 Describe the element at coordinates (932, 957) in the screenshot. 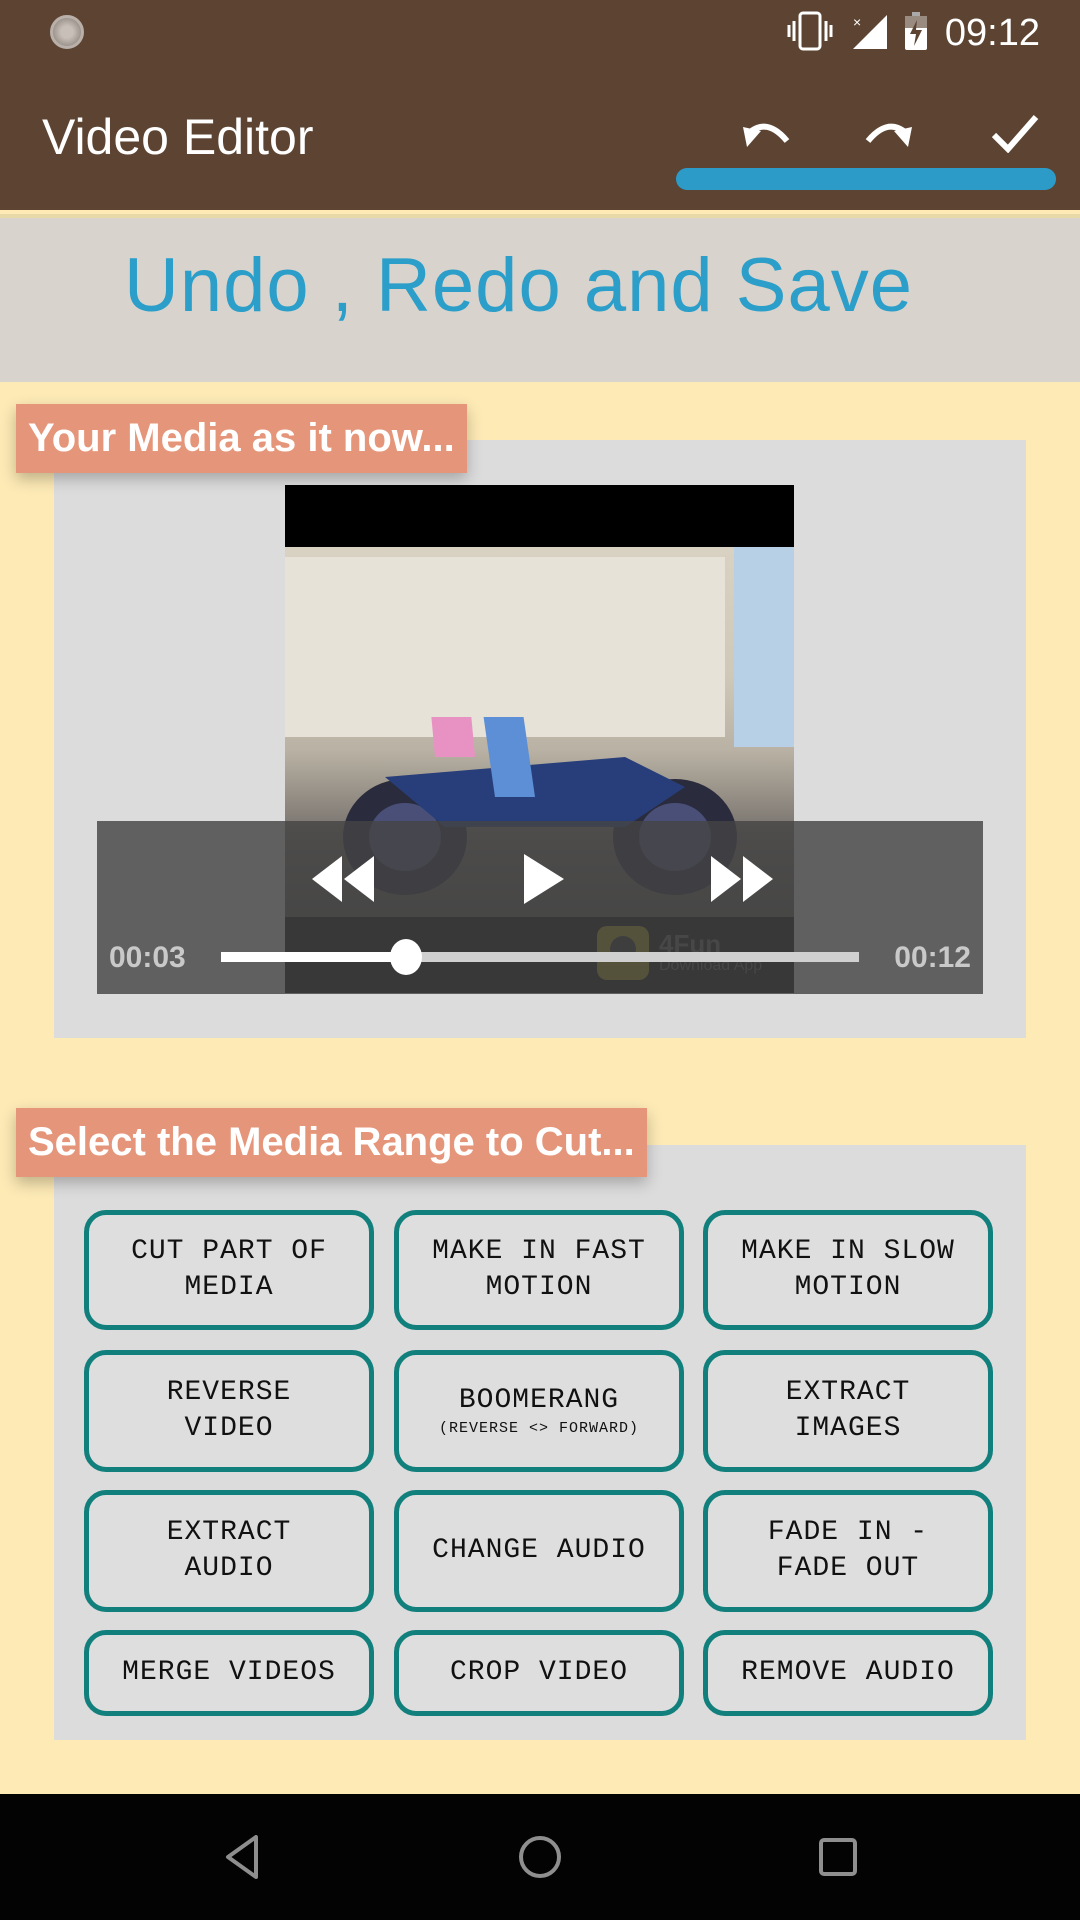

I see `total-time: 00:12` at that location.